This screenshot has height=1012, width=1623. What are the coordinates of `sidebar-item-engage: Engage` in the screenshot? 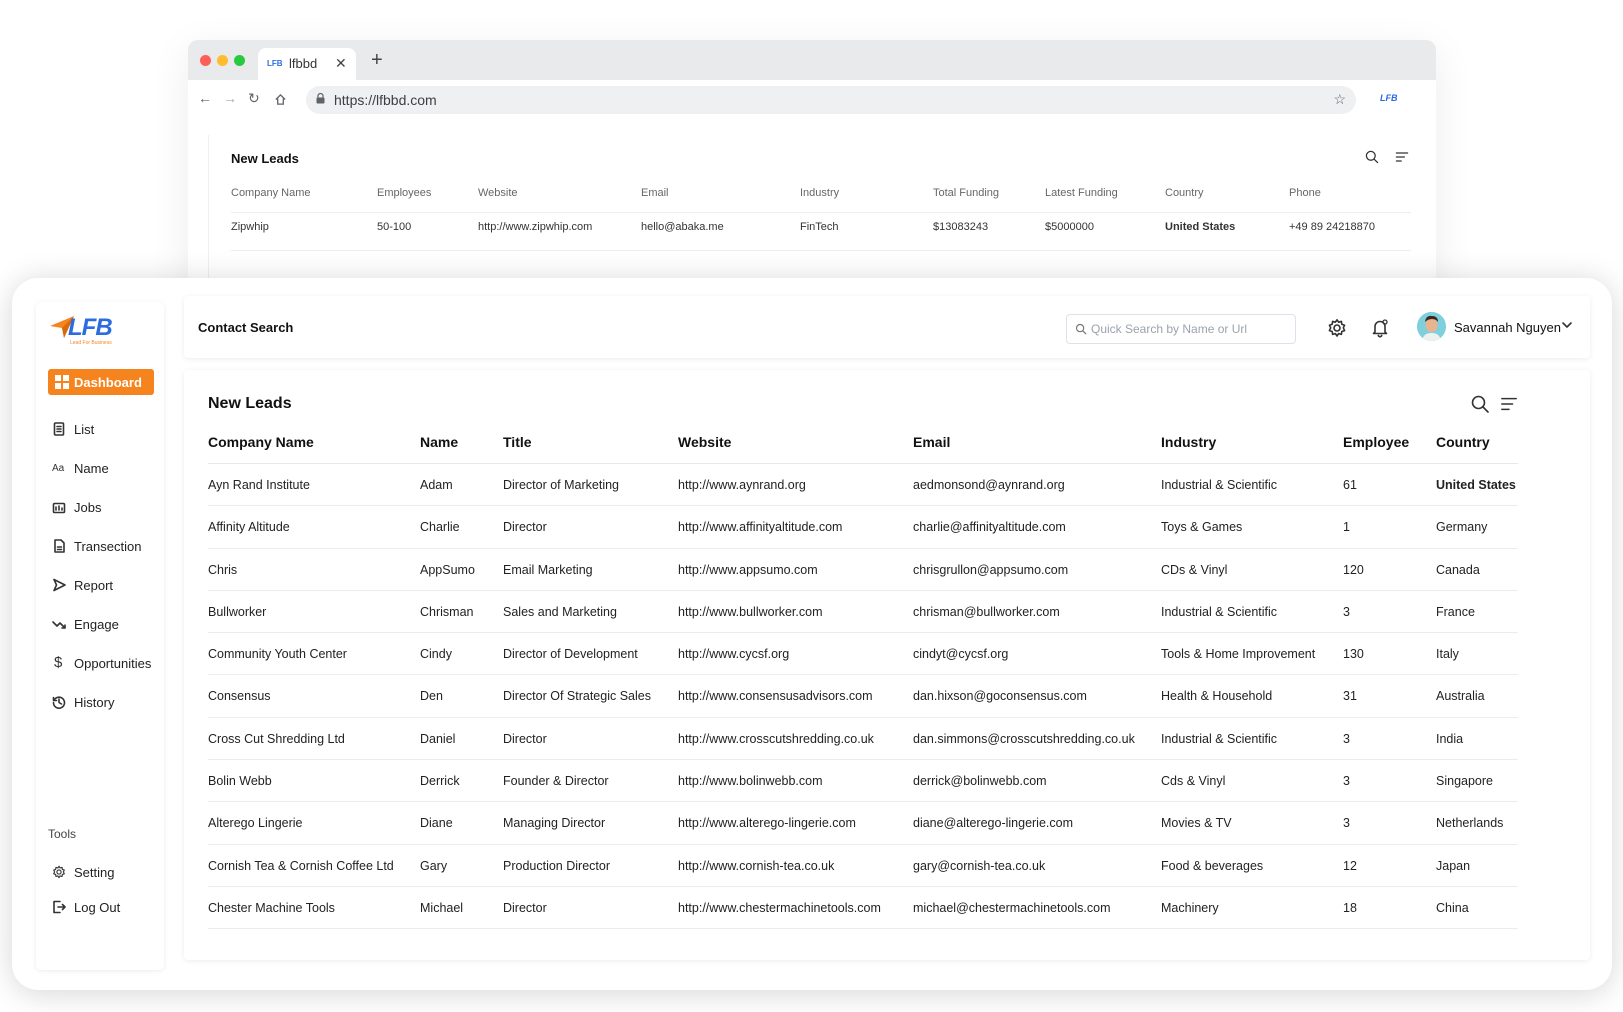 It's located at (103, 625).